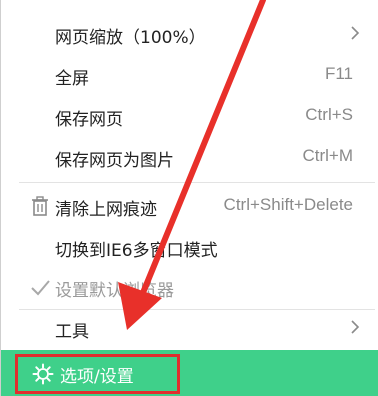 This screenshot has height=396, width=378. I want to click on menu-item-label: 工具, so click(72, 332).